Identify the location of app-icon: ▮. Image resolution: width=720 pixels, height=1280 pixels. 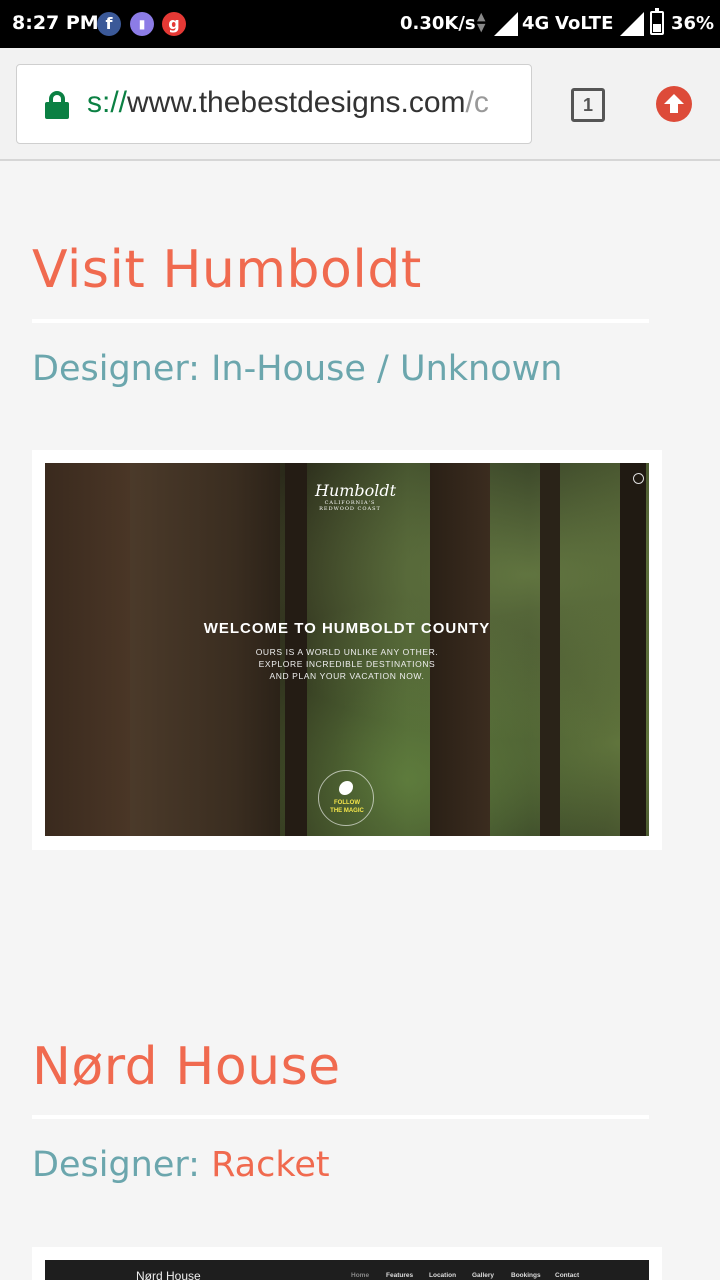
(142, 24).